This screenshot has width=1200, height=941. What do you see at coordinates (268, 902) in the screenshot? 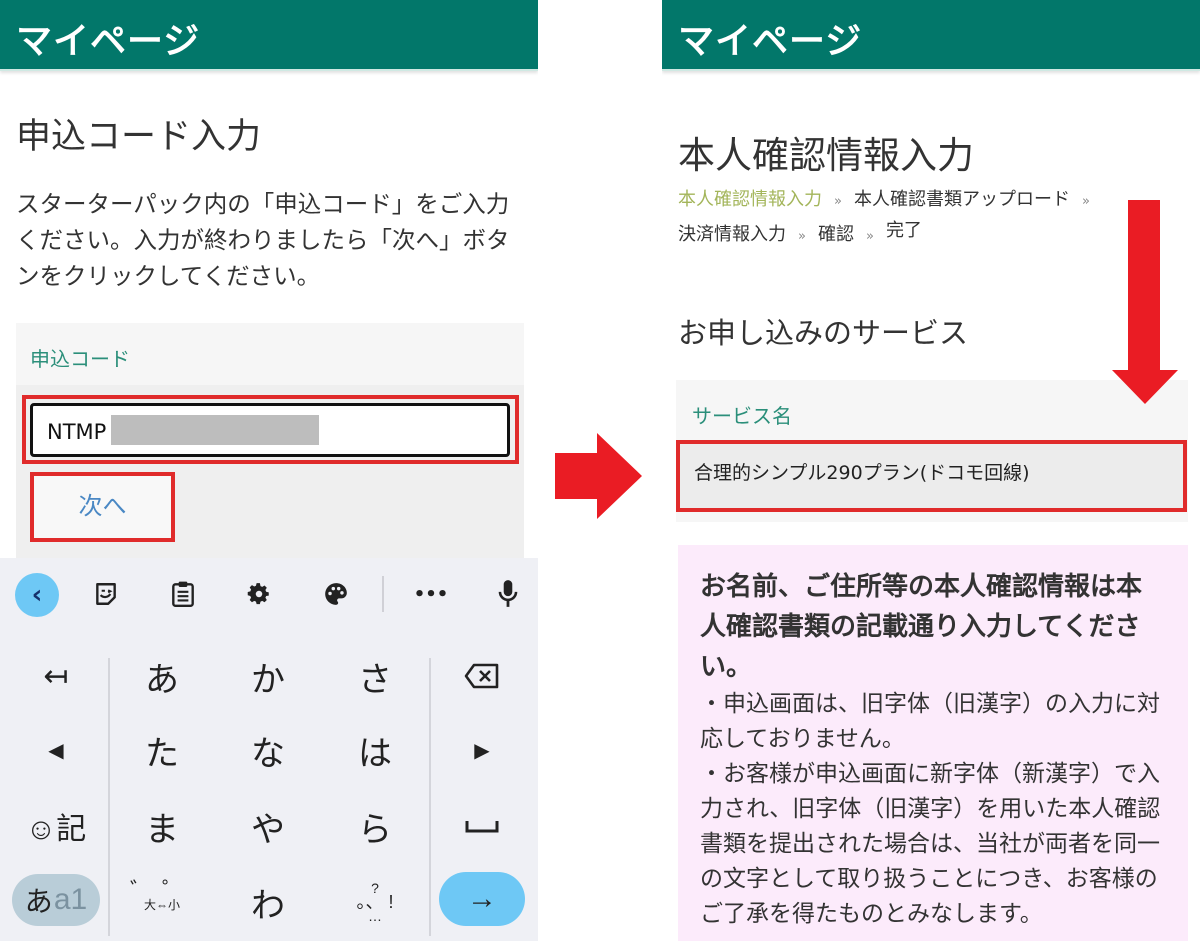
I see `key-wa: わ` at bounding box center [268, 902].